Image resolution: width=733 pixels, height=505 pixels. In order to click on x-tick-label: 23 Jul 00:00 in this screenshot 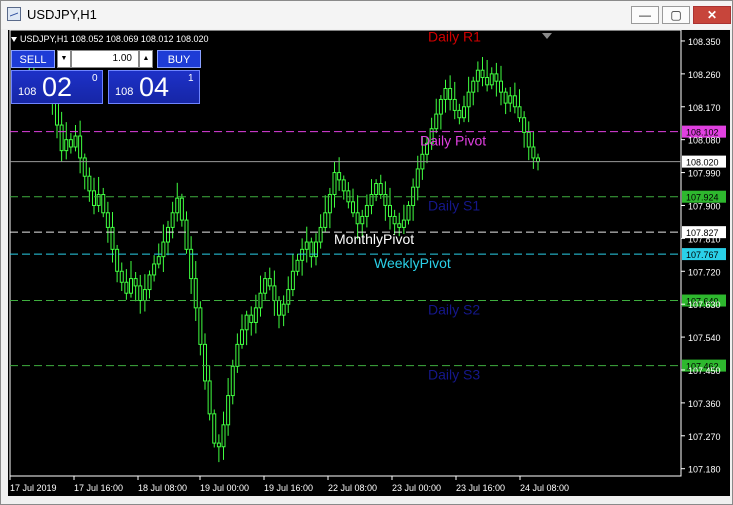, I will do `click(416, 488)`.